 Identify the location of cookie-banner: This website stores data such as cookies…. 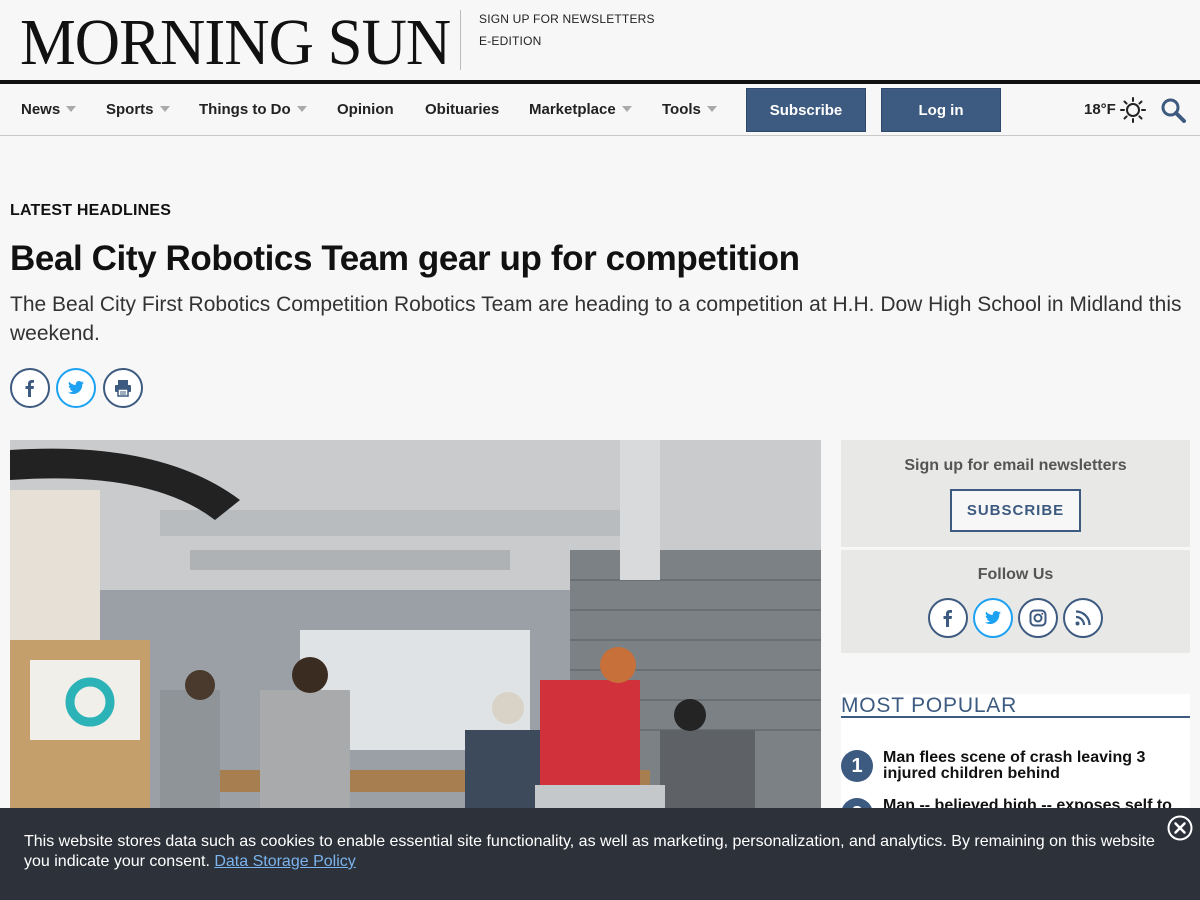
(600, 854).